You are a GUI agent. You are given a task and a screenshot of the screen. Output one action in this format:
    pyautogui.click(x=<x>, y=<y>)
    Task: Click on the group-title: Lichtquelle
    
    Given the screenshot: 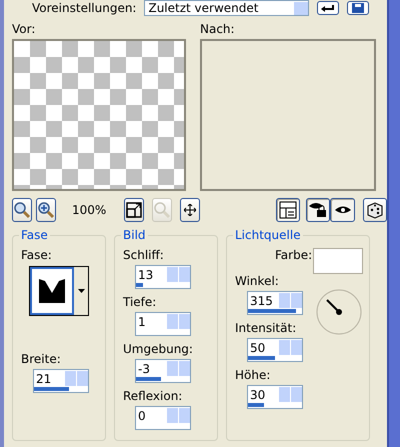 What is the action you would take?
    pyautogui.click(x=268, y=235)
    